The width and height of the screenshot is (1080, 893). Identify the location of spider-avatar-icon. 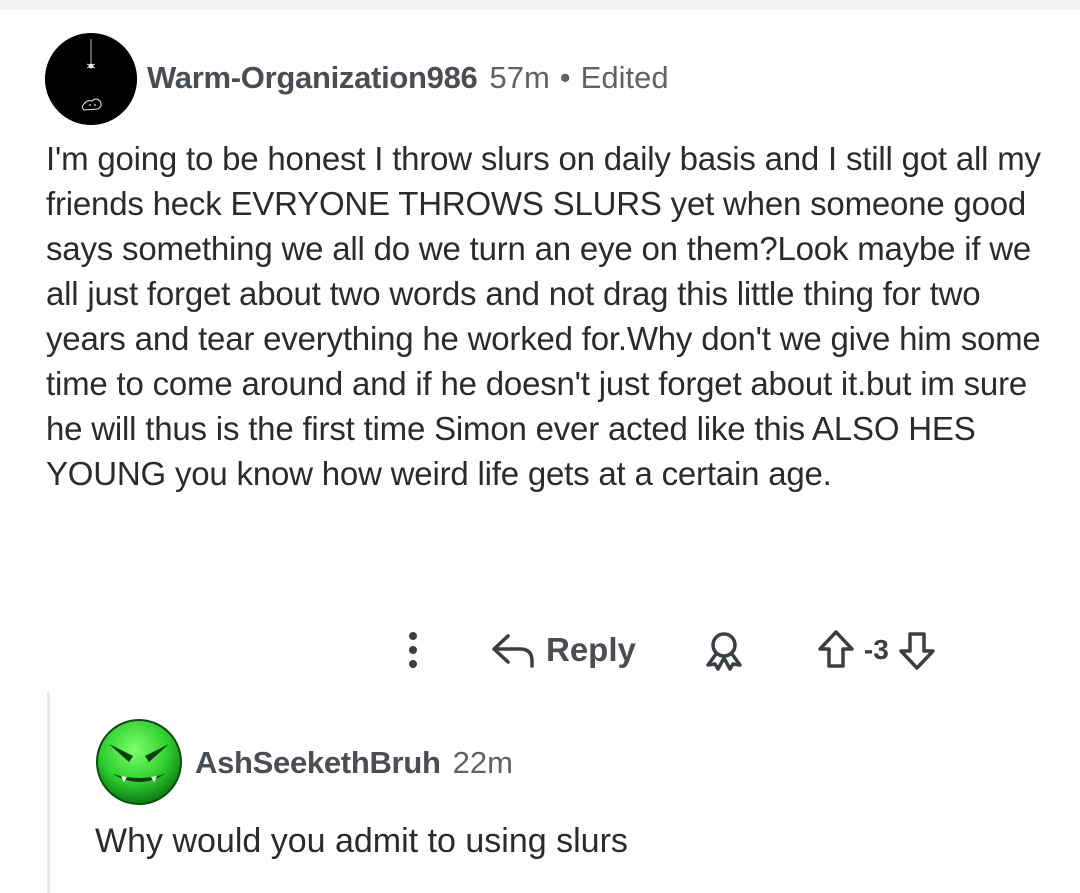
(91, 79).